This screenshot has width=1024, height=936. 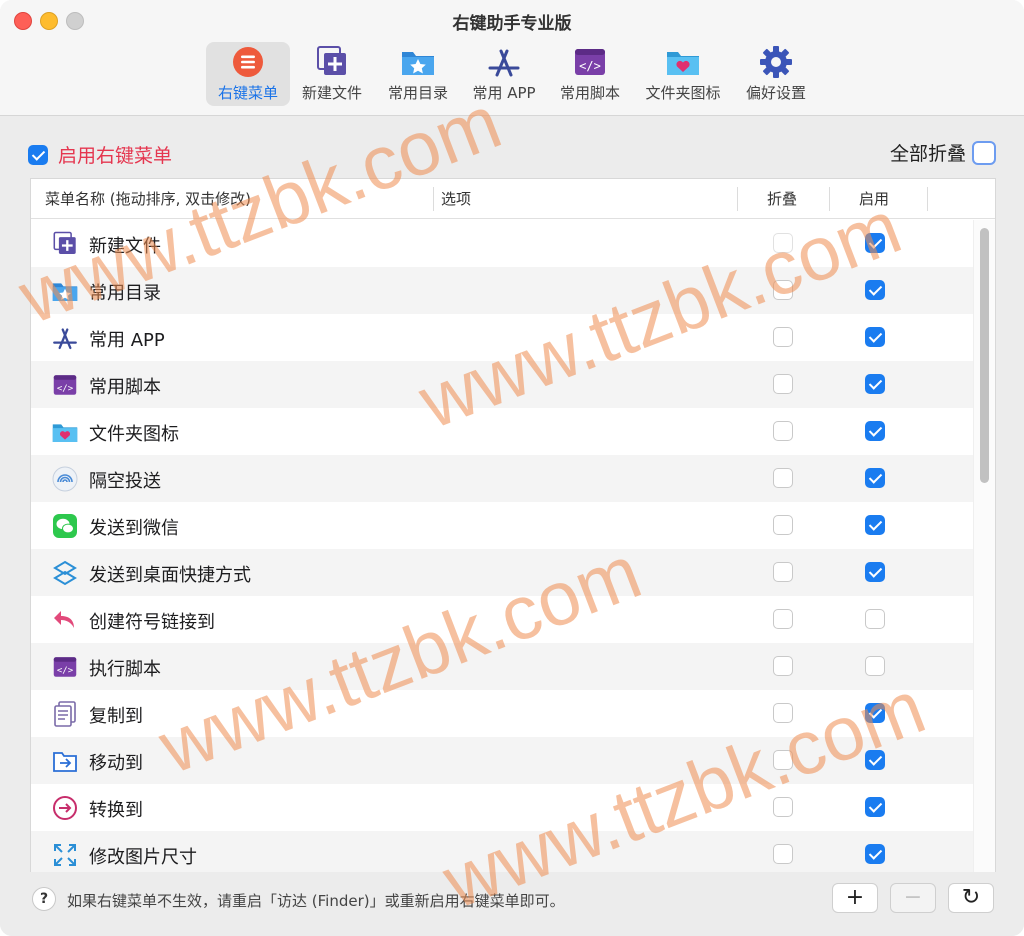 What do you see at coordinates (316, 901) in the screenshot?
I see `footer-hint: 如果右键菜单不生效，请重启「访达 (Finder)」或重新启用右键菜单即可。` at bounding box center [316, 901].